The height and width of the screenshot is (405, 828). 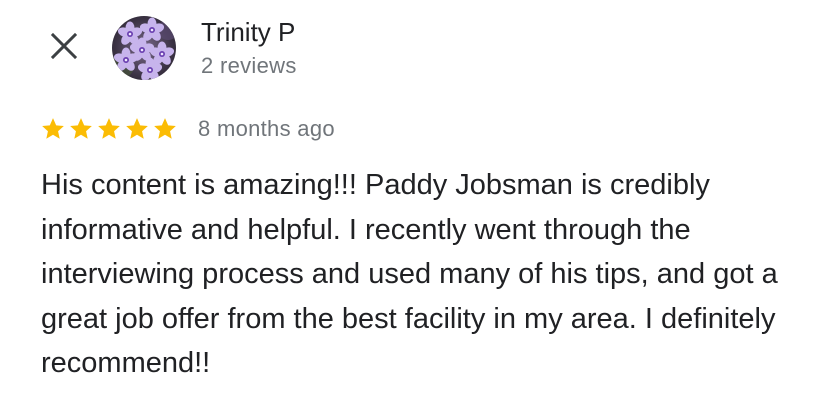 I want to click on avatar, so click(x=144, y=48).